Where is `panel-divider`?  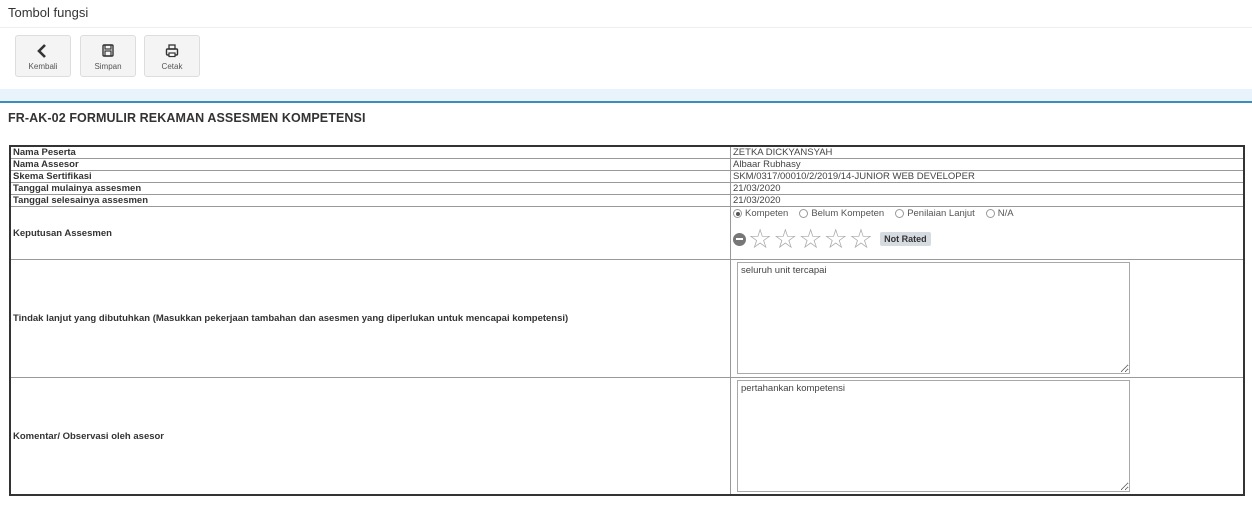 panel-divider is located at coordinates (626, 102).